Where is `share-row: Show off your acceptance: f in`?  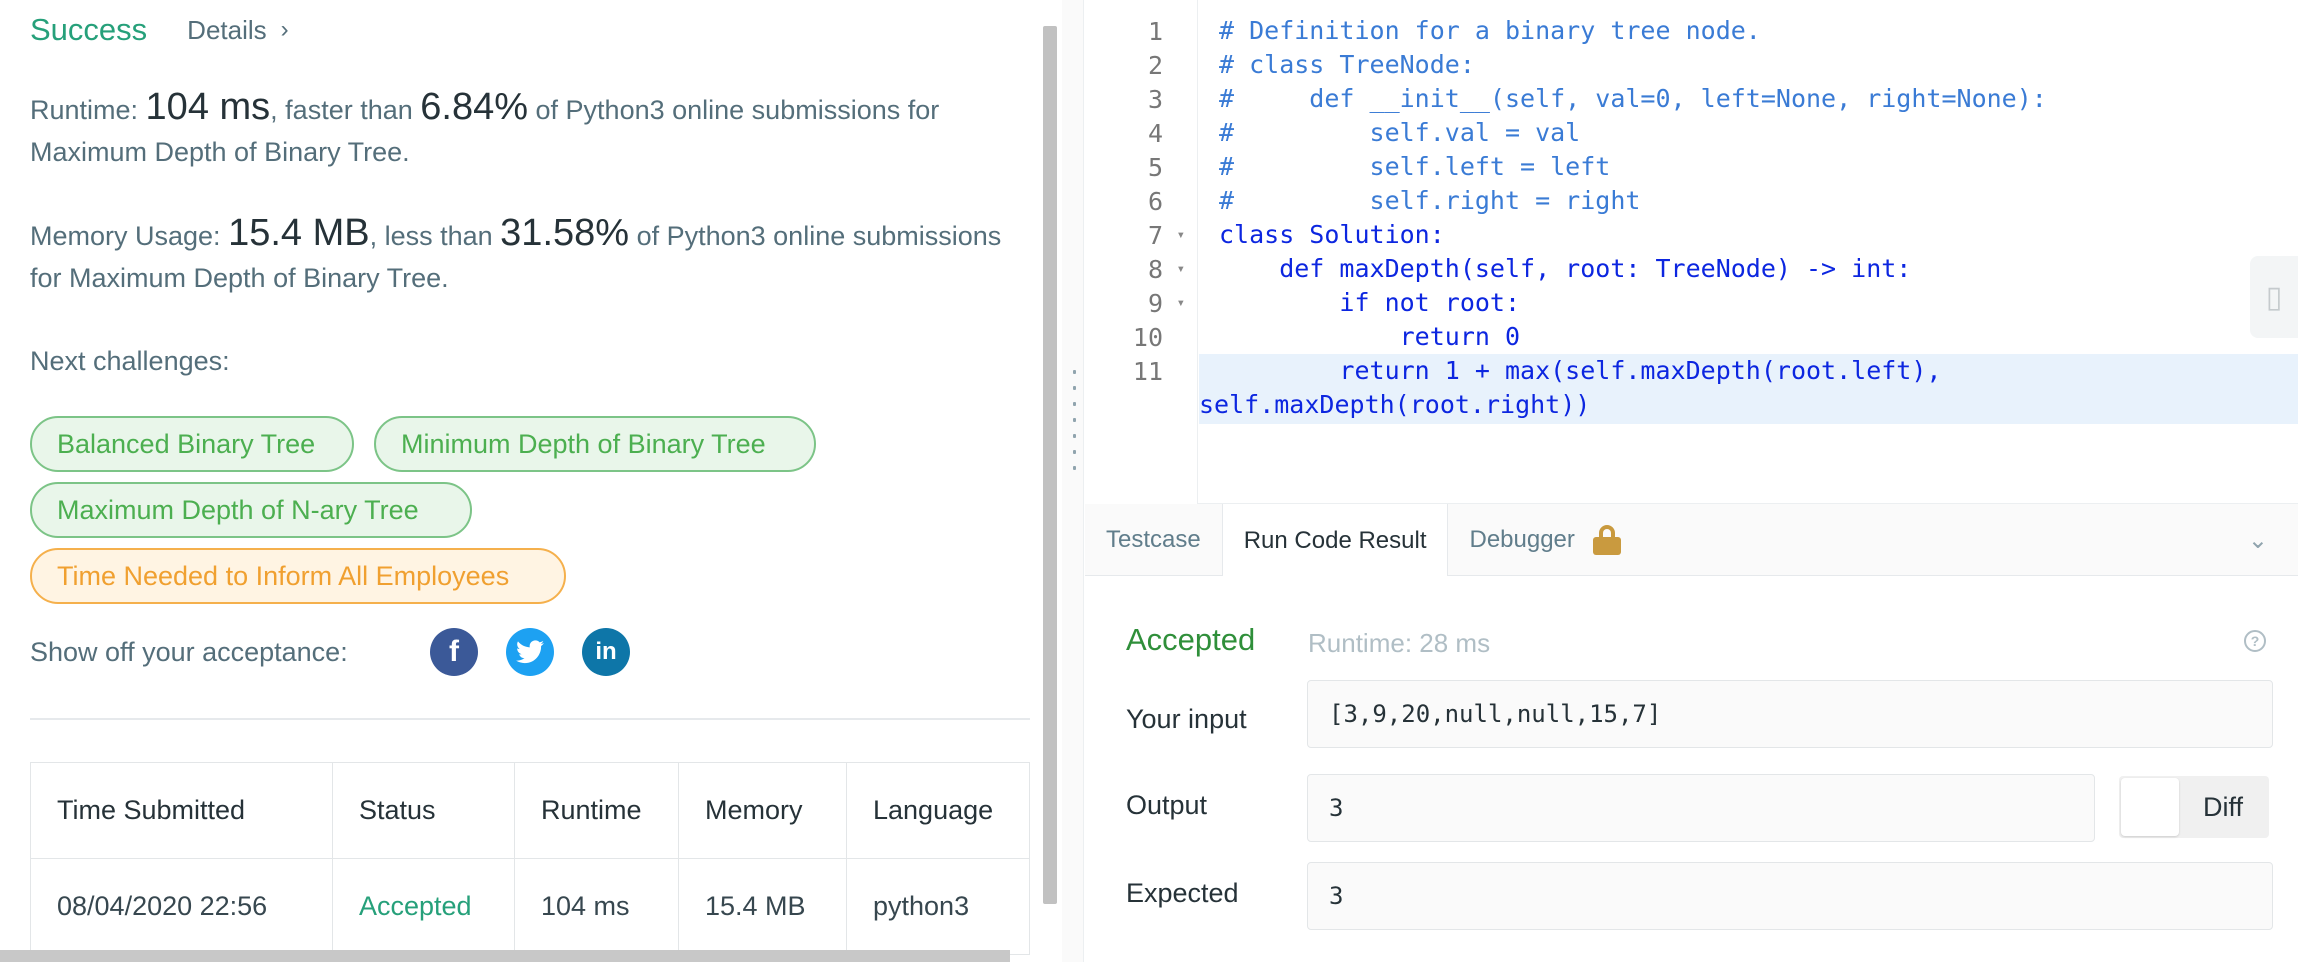 share-row: Show off your acceptance: f in is located at coordinates (330, 652).